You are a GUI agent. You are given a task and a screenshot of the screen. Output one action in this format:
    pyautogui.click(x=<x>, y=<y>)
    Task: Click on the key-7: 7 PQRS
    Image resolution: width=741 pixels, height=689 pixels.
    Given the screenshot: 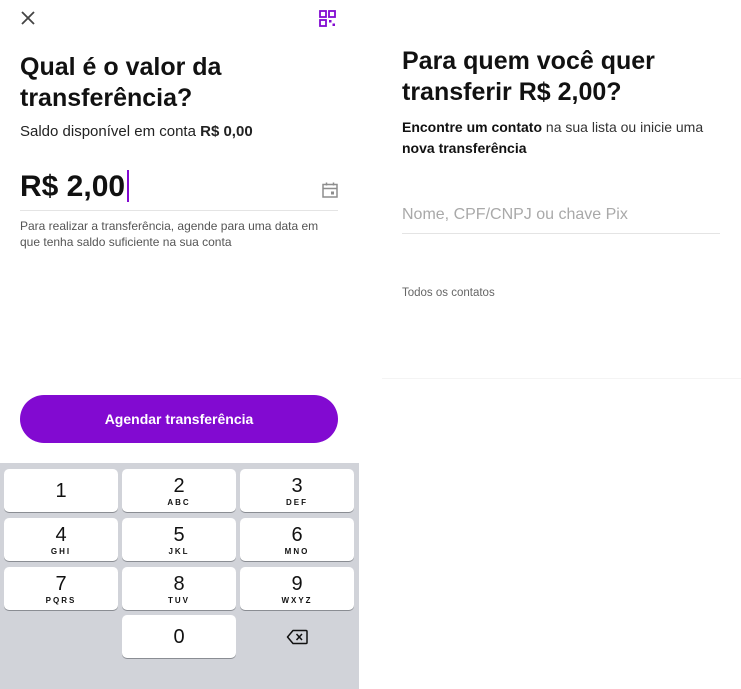 What is the action you would take?
    pyautogui.click(x=61, y=588)
    